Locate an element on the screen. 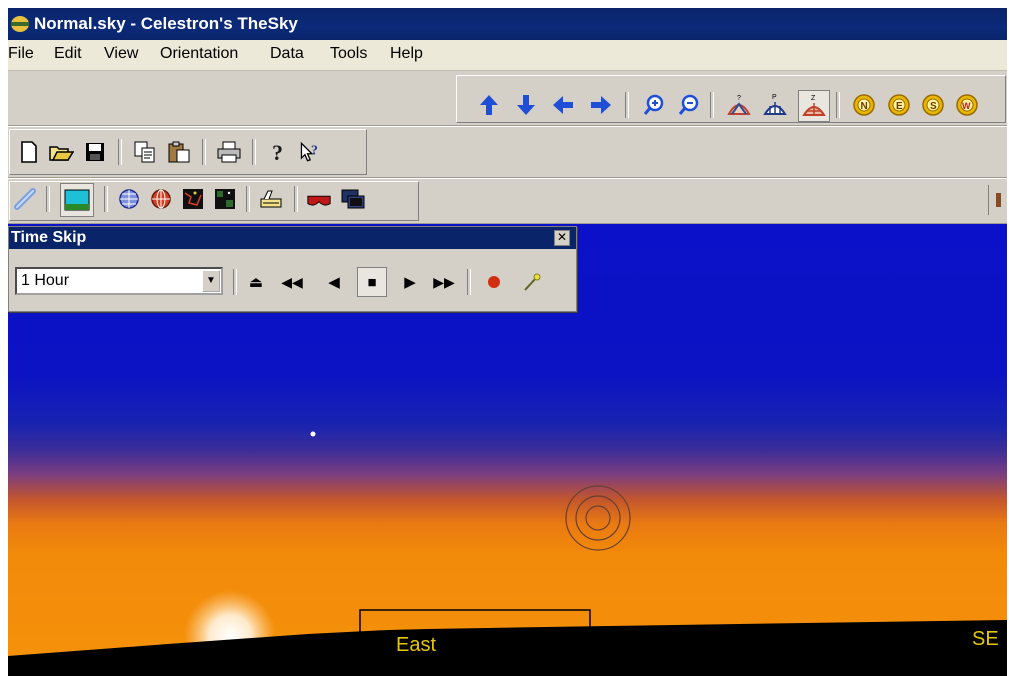 Image resolution: width=1009 pixels, height=676 pixels. star is located at coordinates (313, 434).